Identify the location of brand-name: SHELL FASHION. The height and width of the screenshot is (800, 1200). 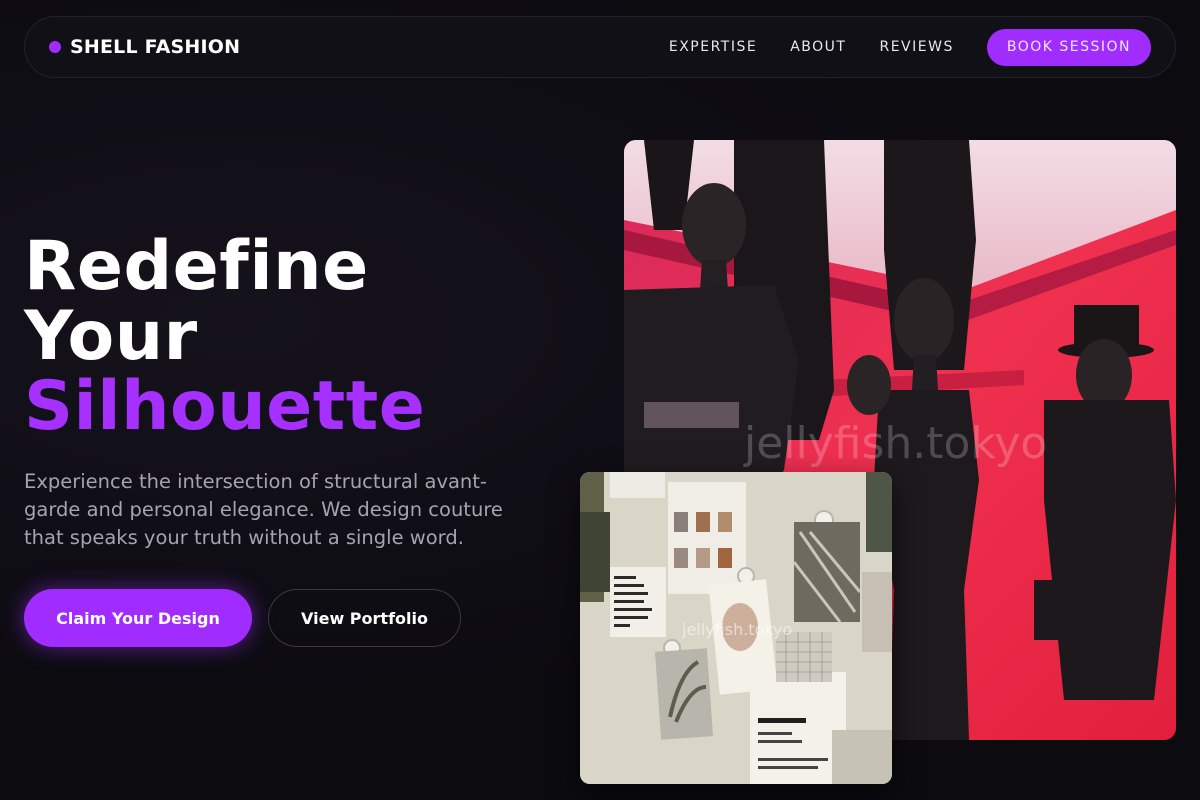
(155, 47).